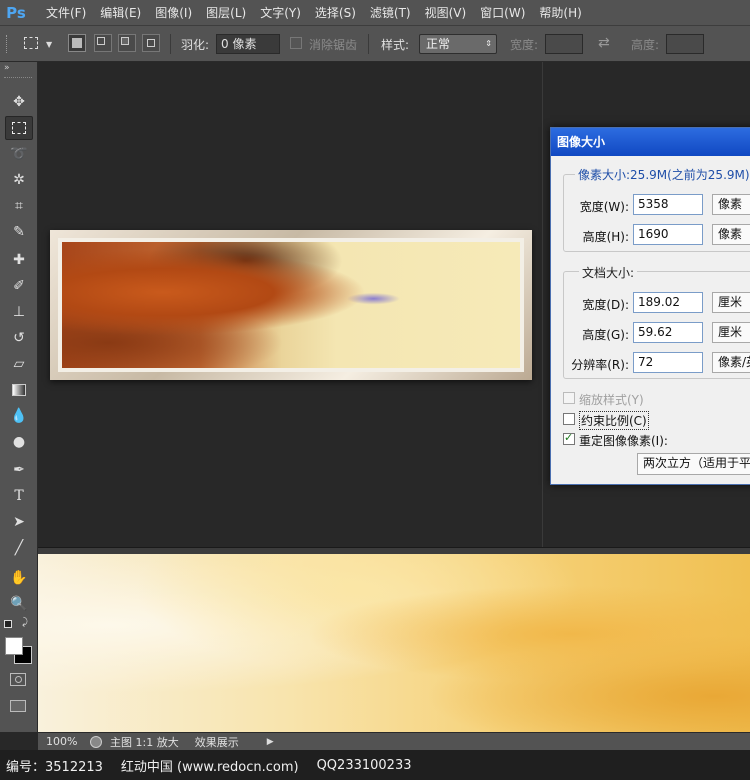  Describe the element at coordinates (645, 45) in the screenshot. I see `height-label: 高度:` at that location.